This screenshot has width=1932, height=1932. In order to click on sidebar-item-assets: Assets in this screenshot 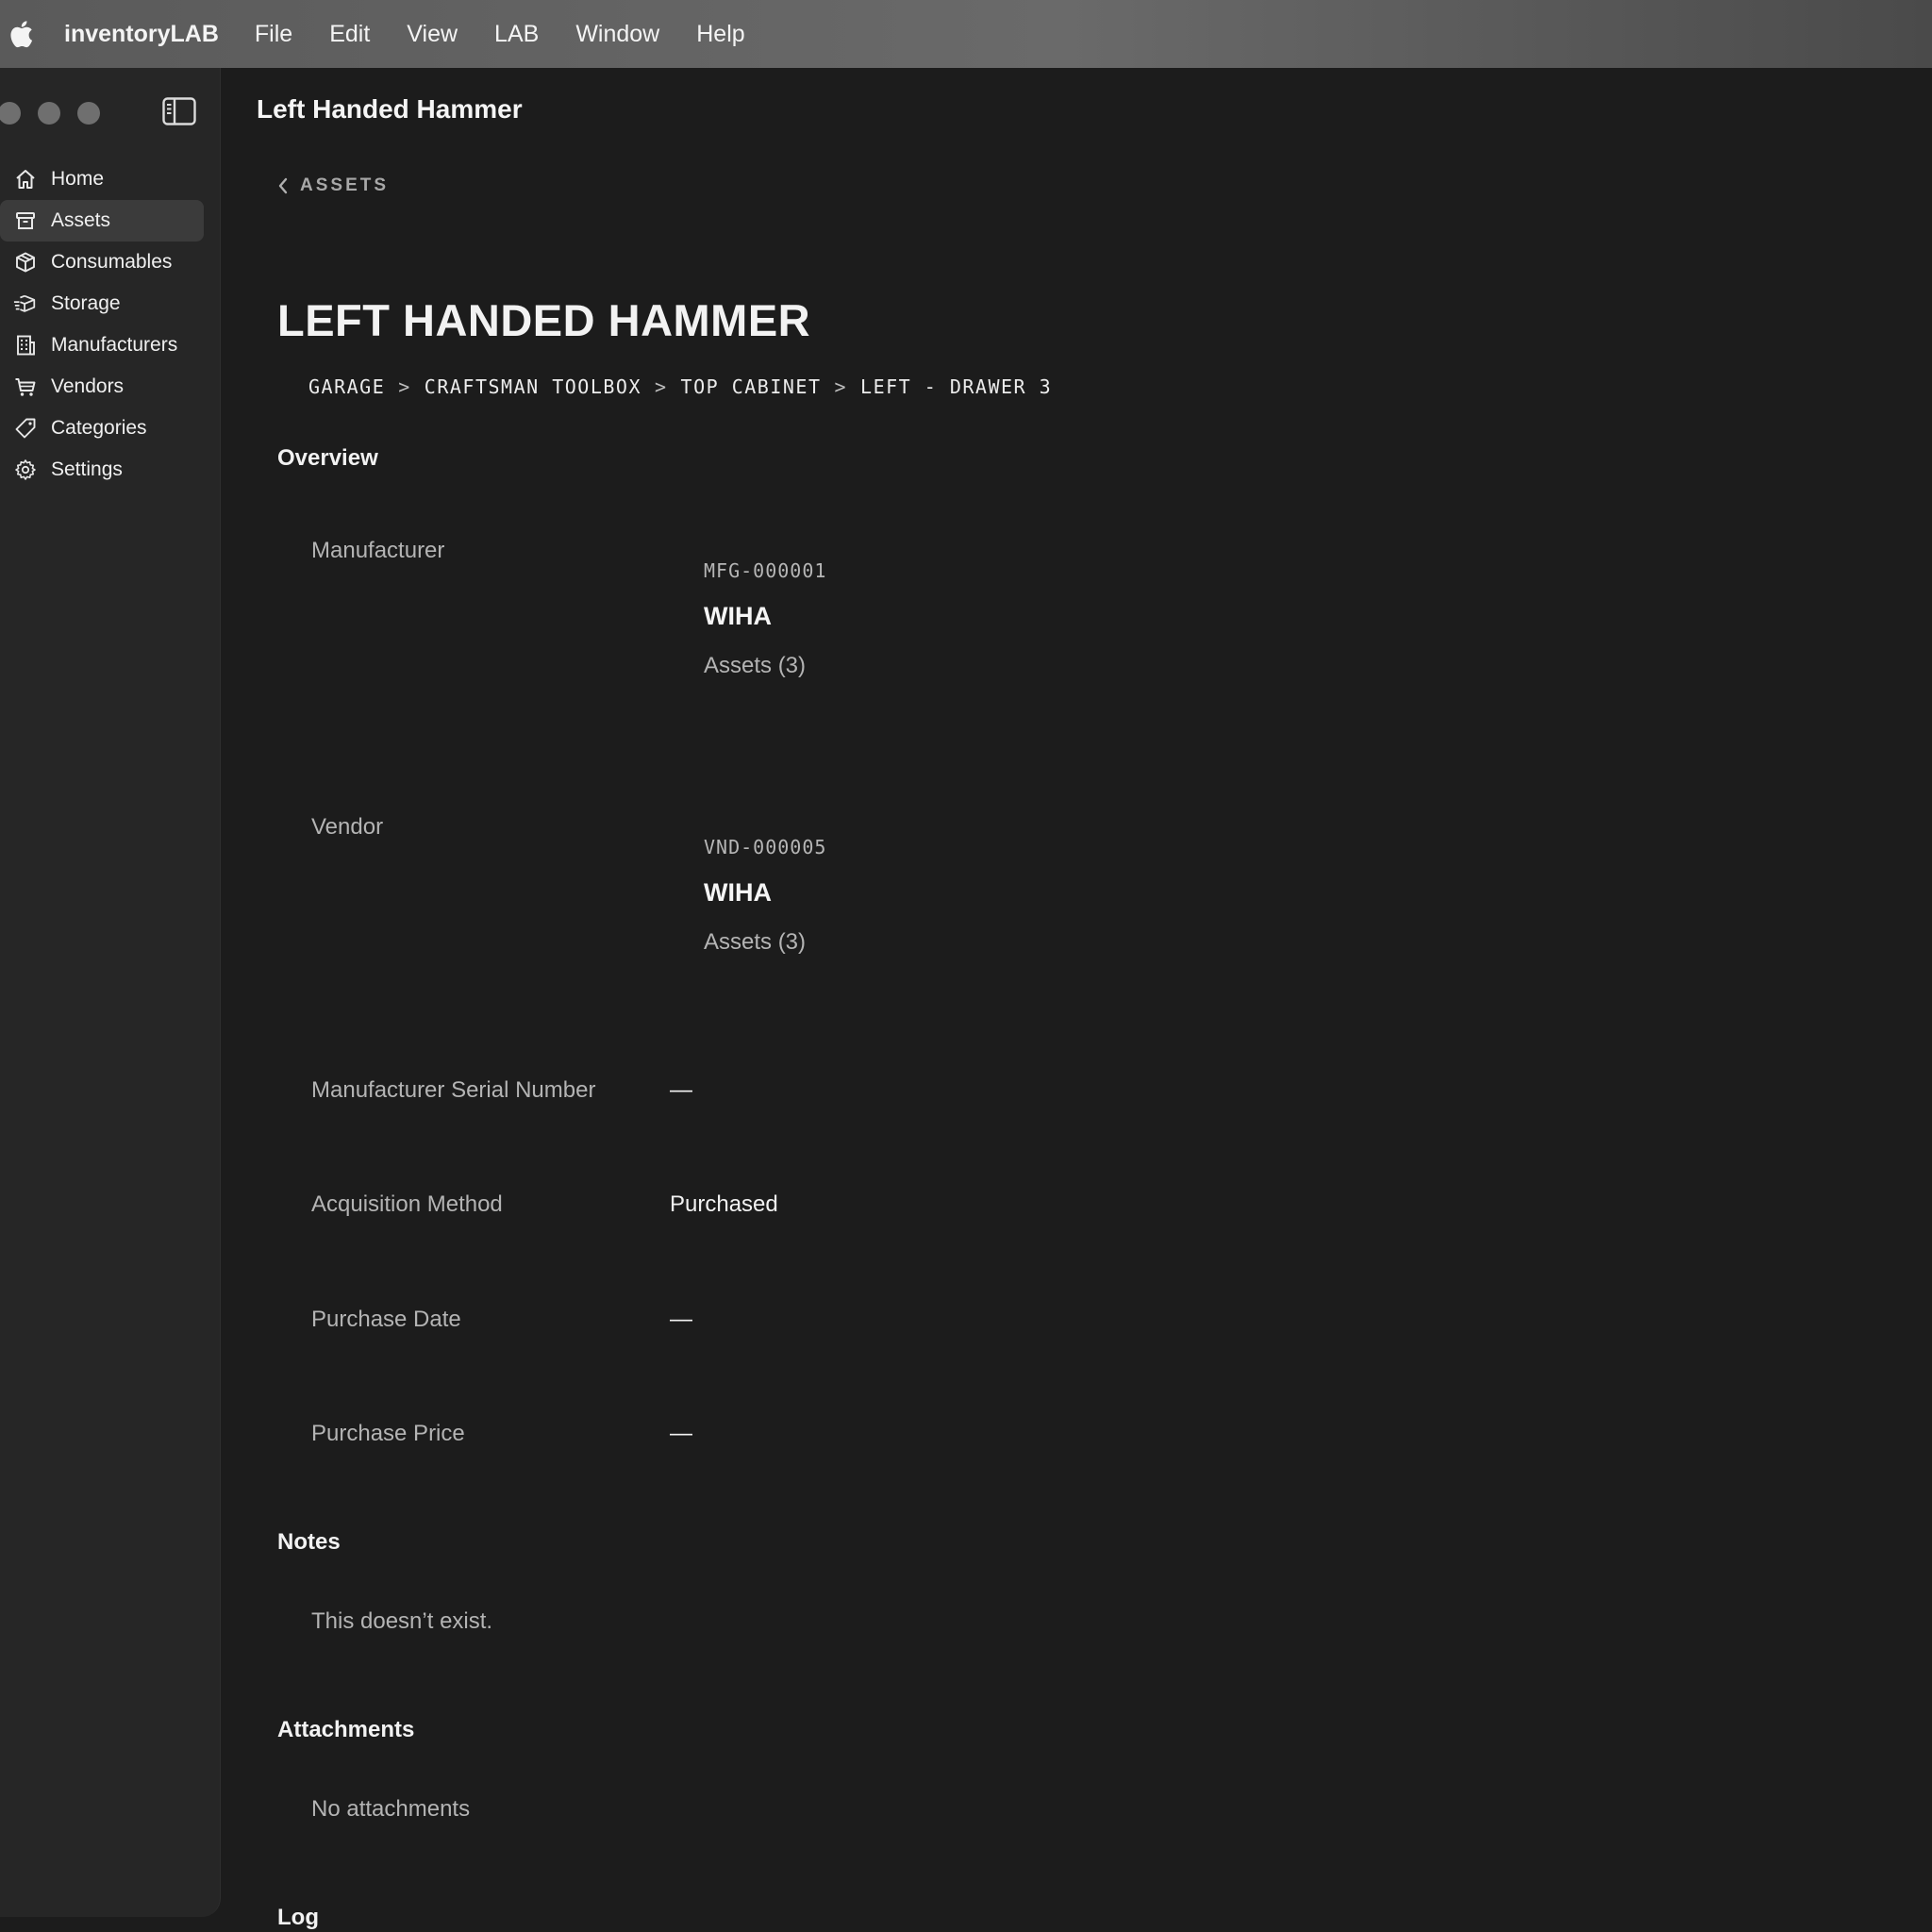, I will do `click(102, 221)`.